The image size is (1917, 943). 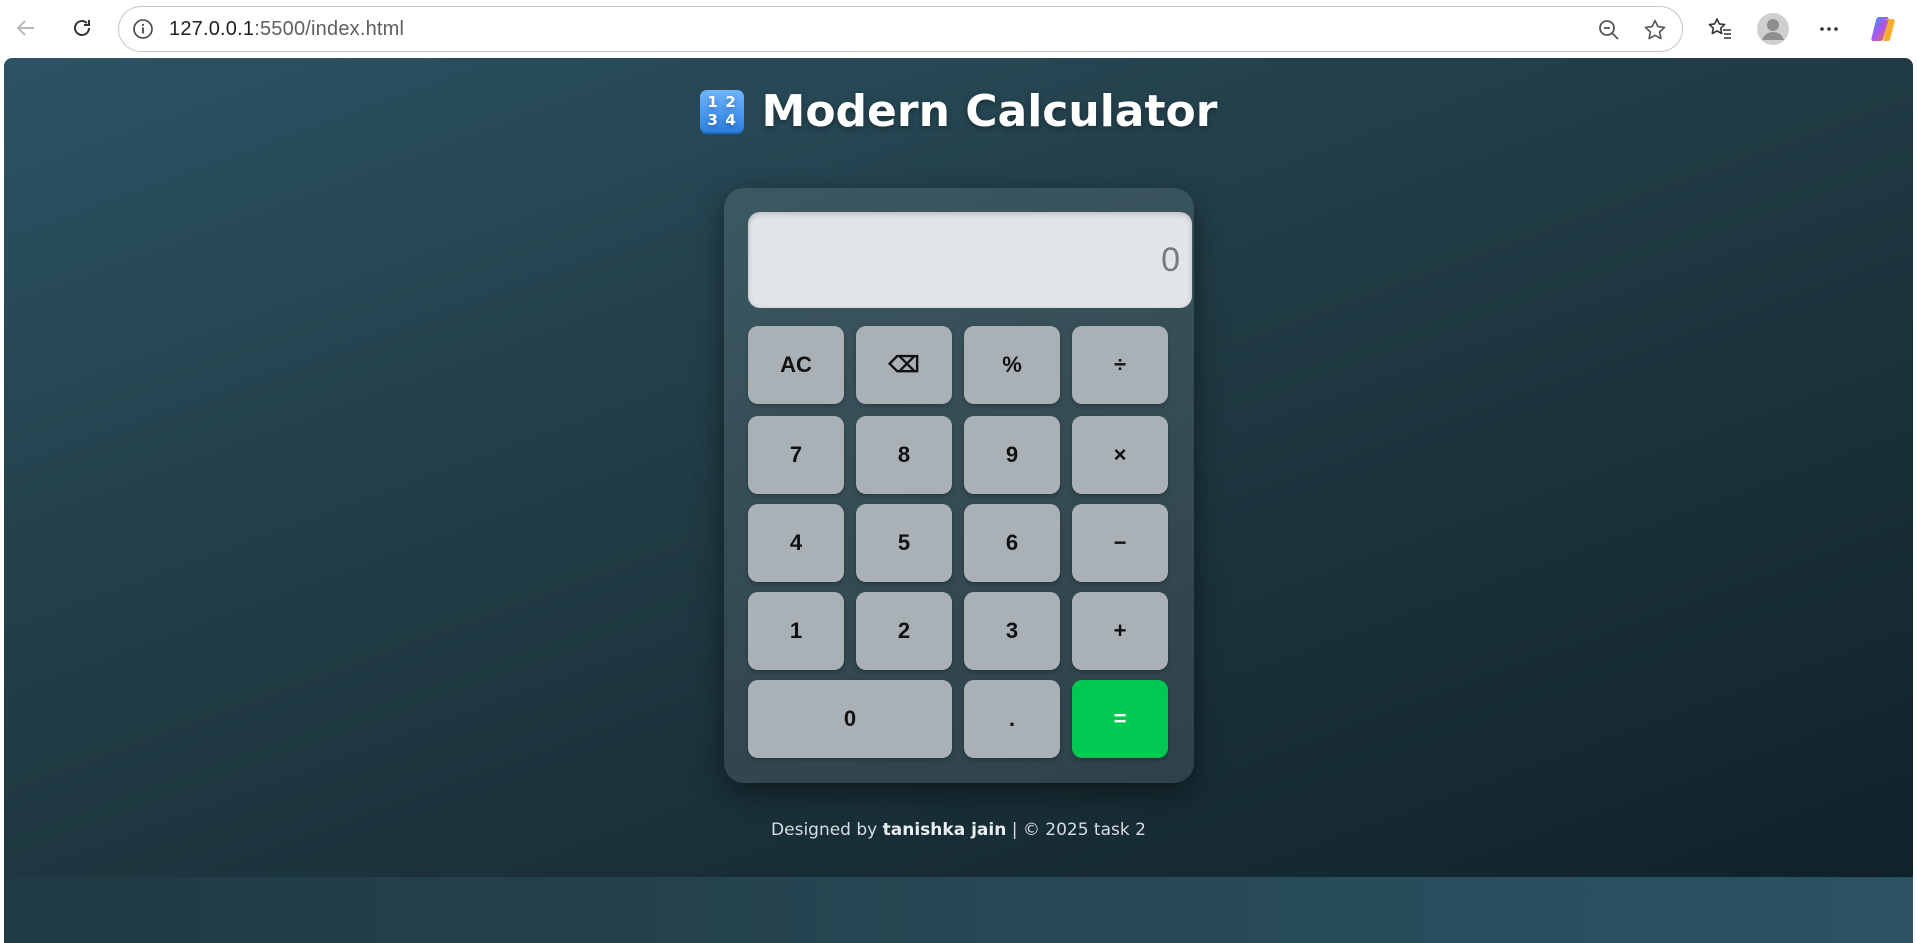 What do you see at coordinates (824, 830) in the screenshot?
I see `footer-prefix: Designed by` at bounding box center [824, 830].